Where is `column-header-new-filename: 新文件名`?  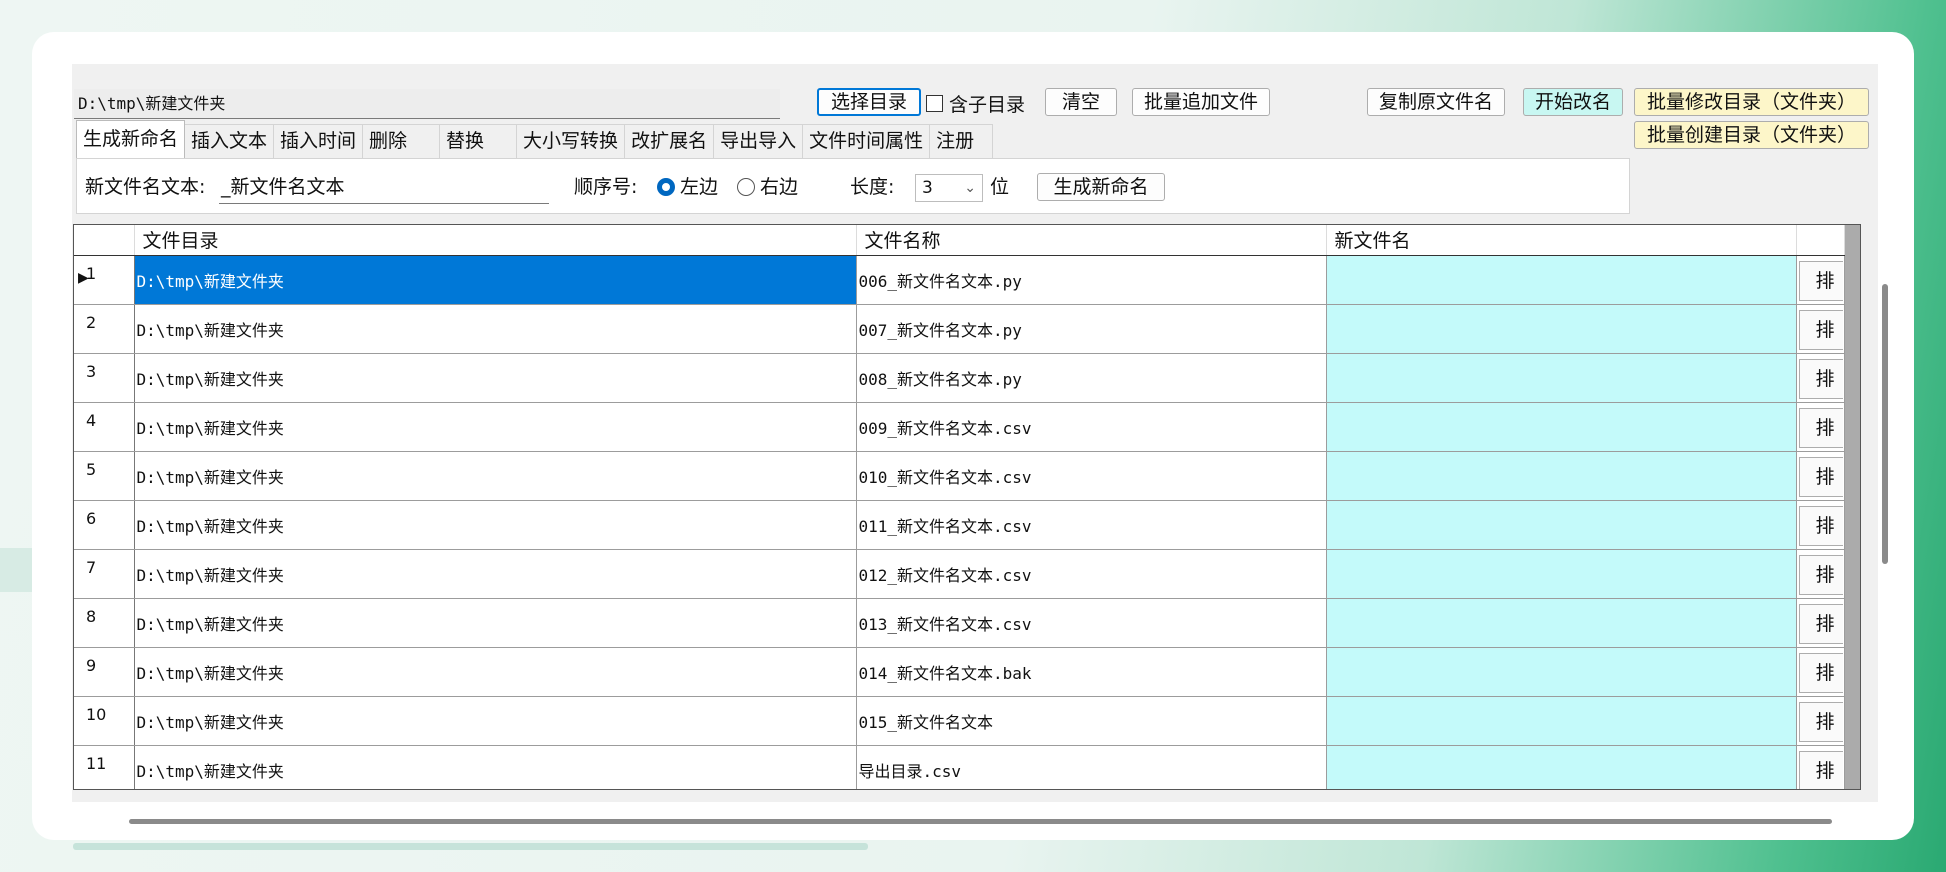 column-header-new-filename: 新文件名 is located at coordinates (1561, 240).